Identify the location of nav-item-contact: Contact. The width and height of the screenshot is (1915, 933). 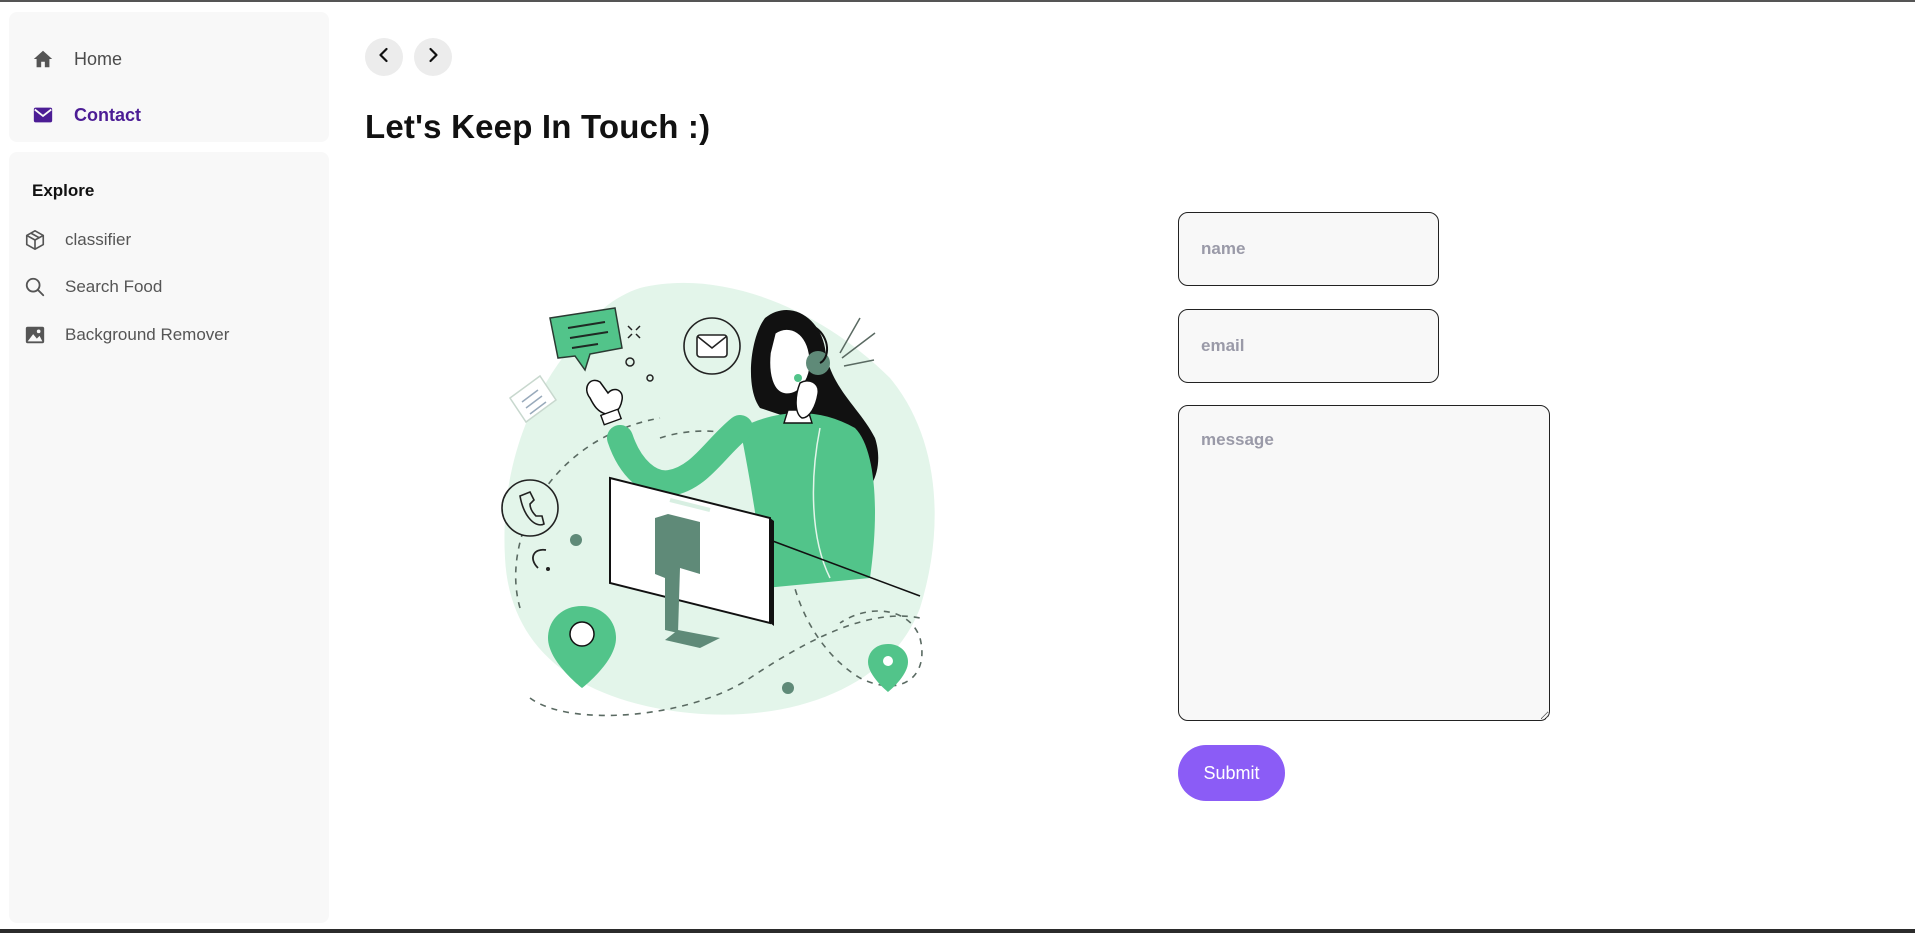
(86, 115).